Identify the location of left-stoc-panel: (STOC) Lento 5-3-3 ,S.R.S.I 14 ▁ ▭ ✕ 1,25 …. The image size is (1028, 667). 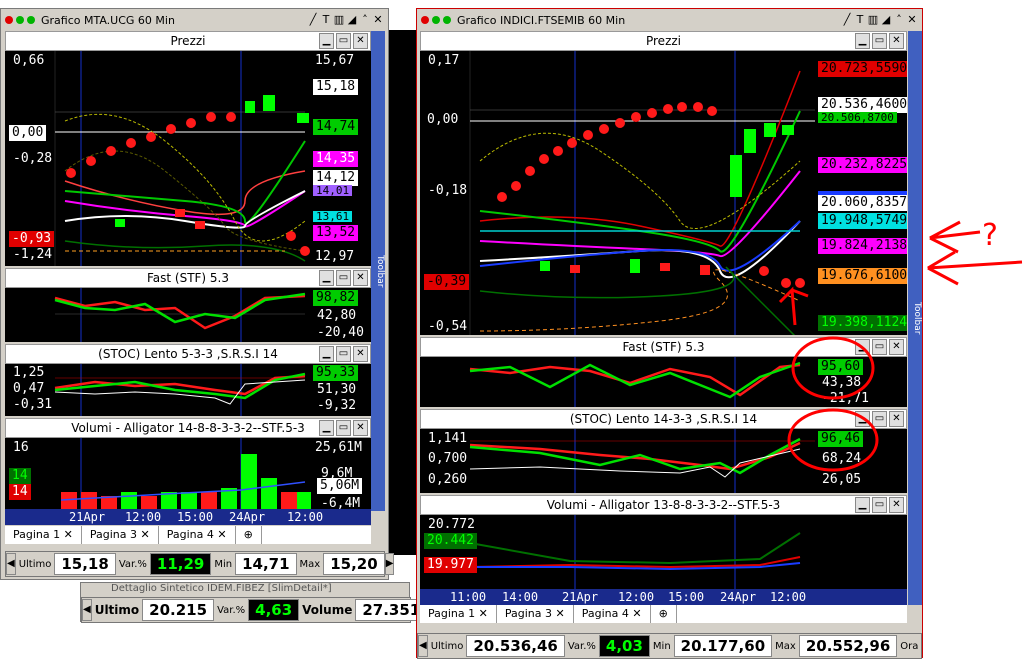
(188, 380).